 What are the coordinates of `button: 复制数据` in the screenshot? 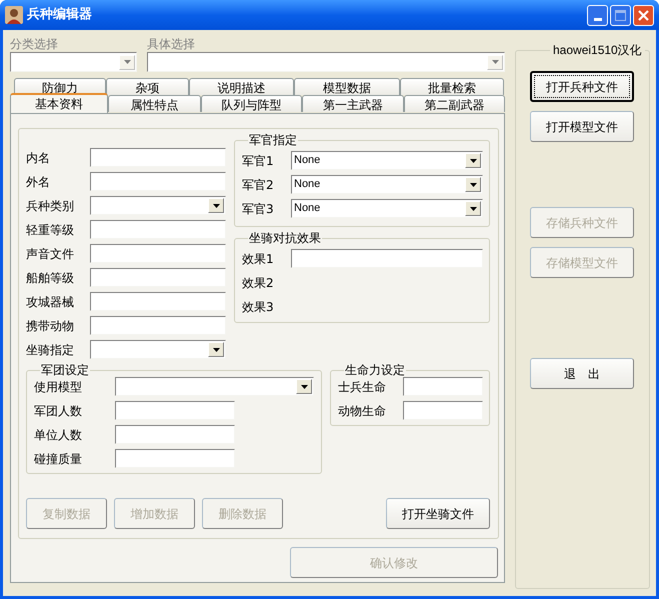 It's located at (66, 513).